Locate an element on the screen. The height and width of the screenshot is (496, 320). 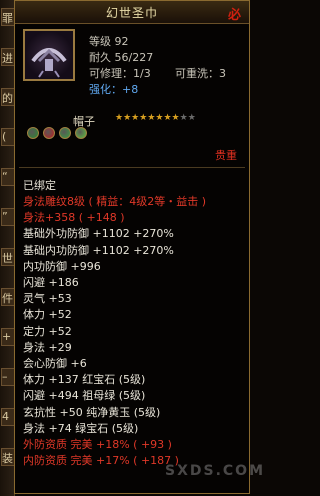
bound-status: 已绑定 is located at coordinates (39, 185).